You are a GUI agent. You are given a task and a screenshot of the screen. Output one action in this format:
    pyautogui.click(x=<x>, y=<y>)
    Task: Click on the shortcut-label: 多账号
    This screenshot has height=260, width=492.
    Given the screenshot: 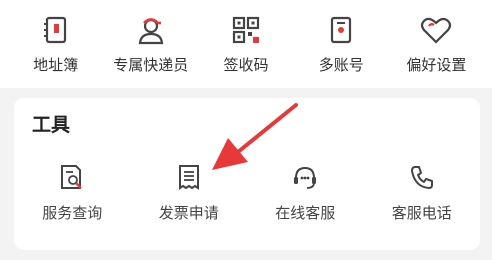 What is the action you would take?
    pyautogui.click(x=341, y=65)
    